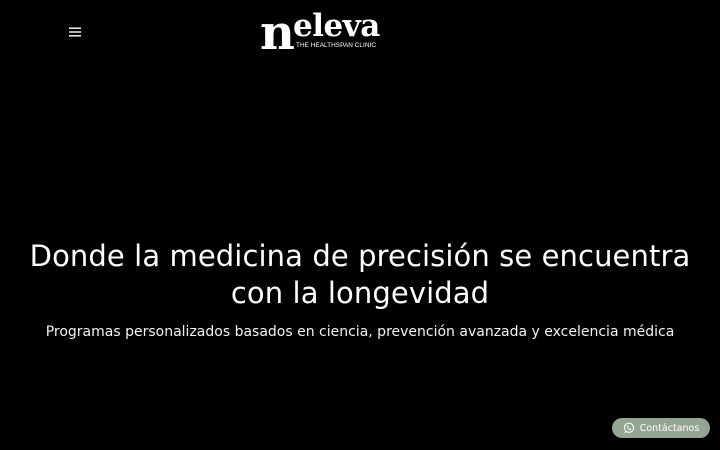 The image size is (720, 450). Describe the element at coordinates (336, 45) in the screenshot. I see `logo-tagline: THE HEALTHSPAN CLINIC` at that location.